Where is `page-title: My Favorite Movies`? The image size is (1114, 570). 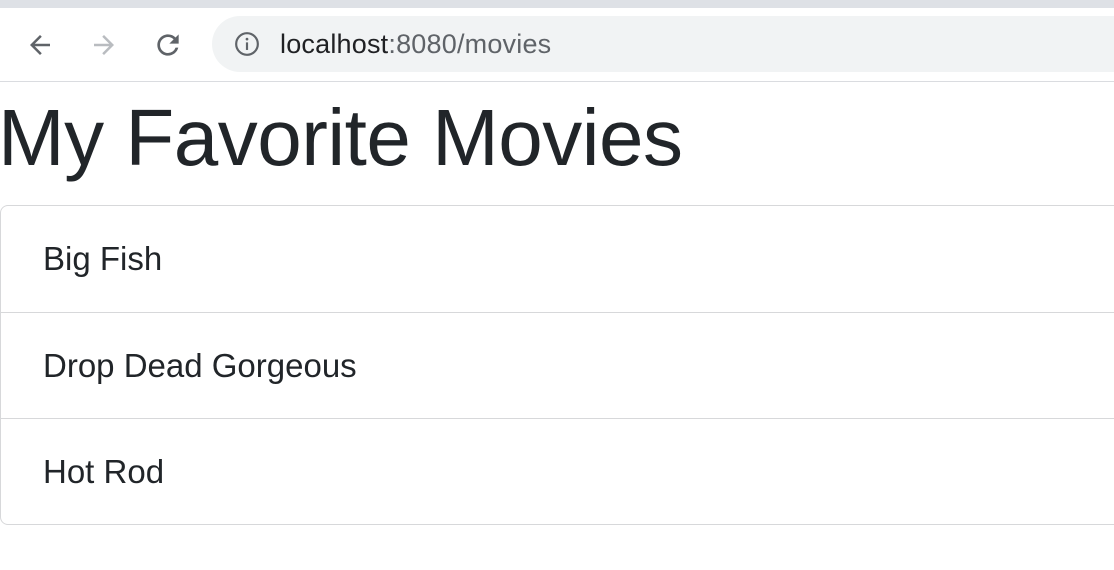 page-title: My Favorite Movies is located at coordinates (341, 137).